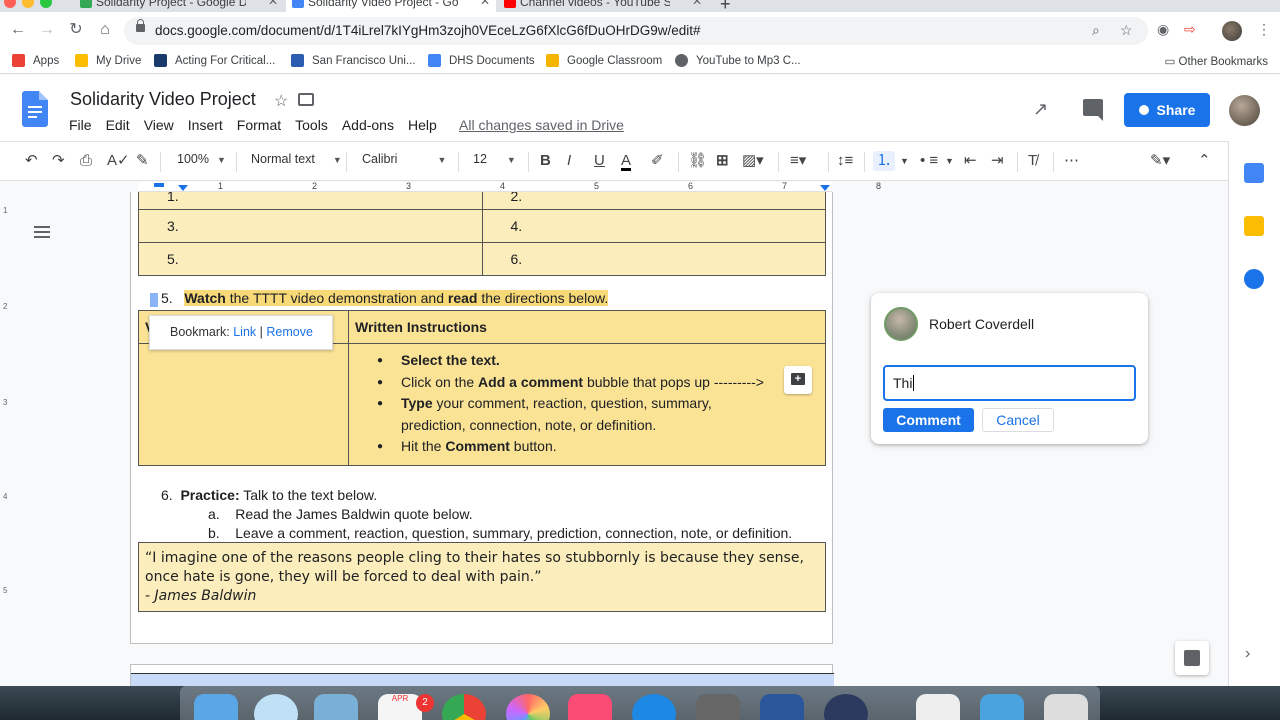 Image resolution: width=1280 pixels, height=720 pixels. Describe the element at coordinates (545, 161) in the screenshot. I see `bold-icon: B` at that location.